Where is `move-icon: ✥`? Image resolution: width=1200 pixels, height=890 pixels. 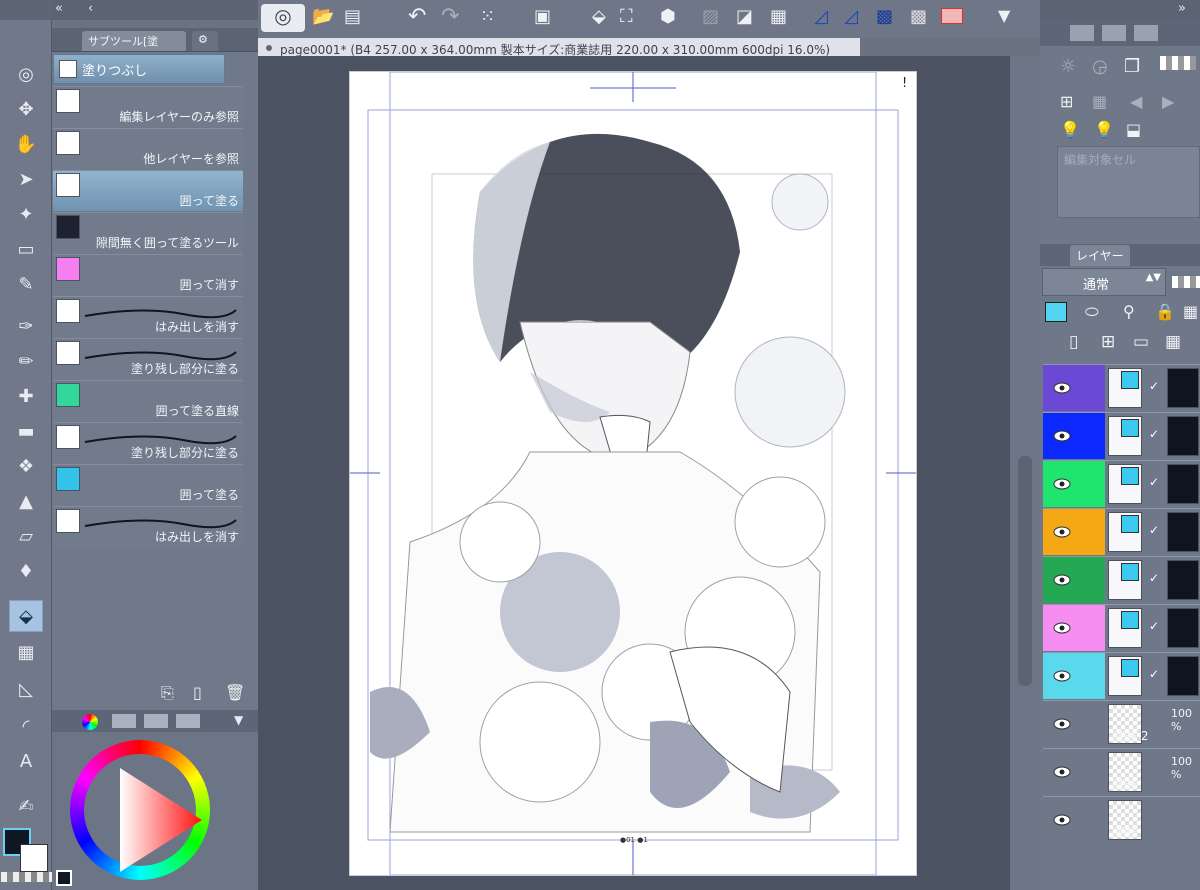 move-icon: ✥ is located at coordinates (26, 109).